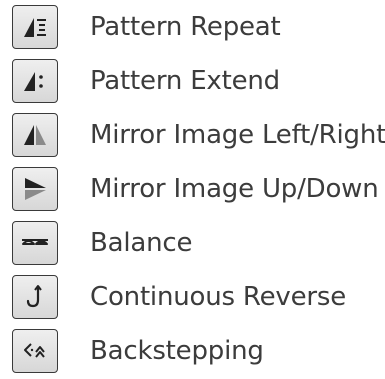 Image resolution: width=385 pixels, height=379 pixels. I want to click on list-item-balance: Balance, so click(192, 243).